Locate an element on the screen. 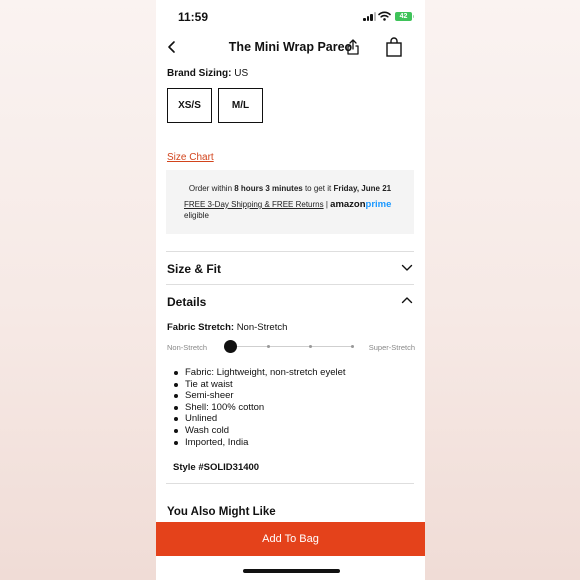  add-to-bag-button: Add To Bag is located at coordinates (290, 539).